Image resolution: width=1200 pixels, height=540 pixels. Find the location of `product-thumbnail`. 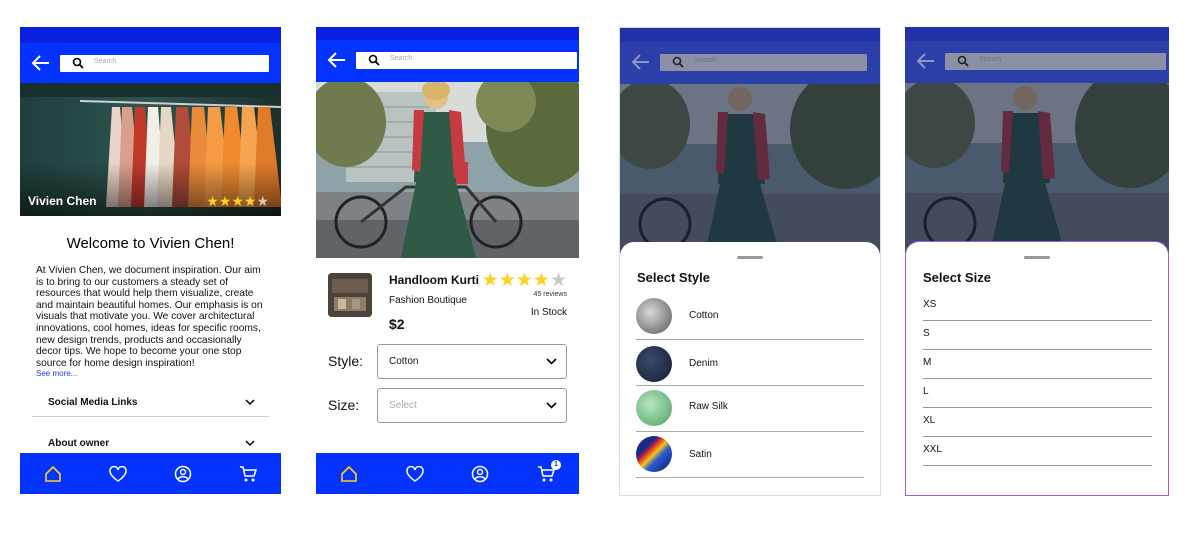

product-thumbnail is located at coordinates (350, 295).